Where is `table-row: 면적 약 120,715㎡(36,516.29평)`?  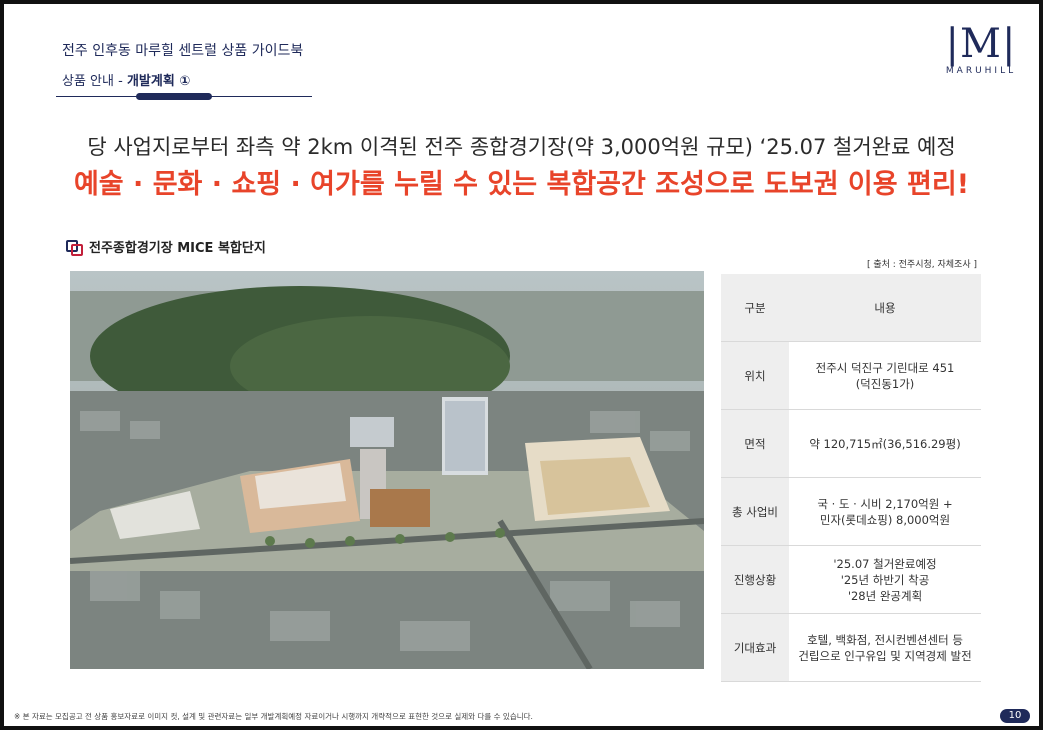
table-row: 면적 약 120,715㎡(36,516.29평) is located at coordinates (851, 443).